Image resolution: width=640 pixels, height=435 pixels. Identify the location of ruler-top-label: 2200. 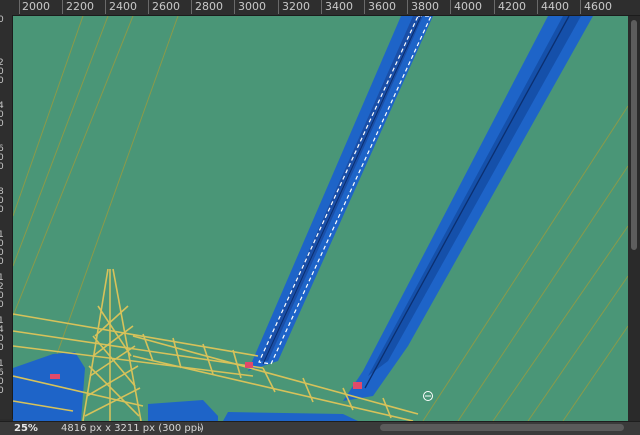
(80, 6).